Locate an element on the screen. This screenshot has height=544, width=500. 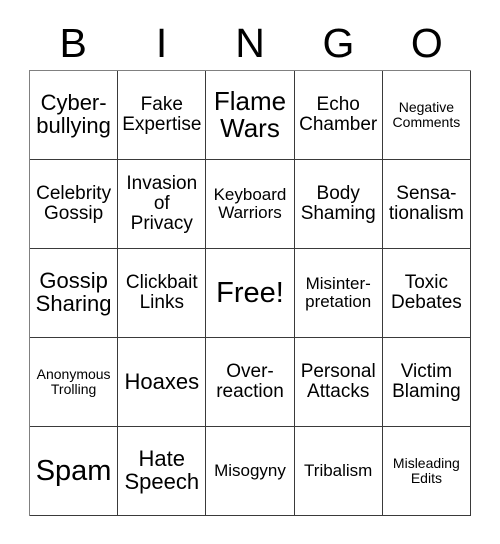
bingo-cell-label: Free! is located at coordinates (250, 292).